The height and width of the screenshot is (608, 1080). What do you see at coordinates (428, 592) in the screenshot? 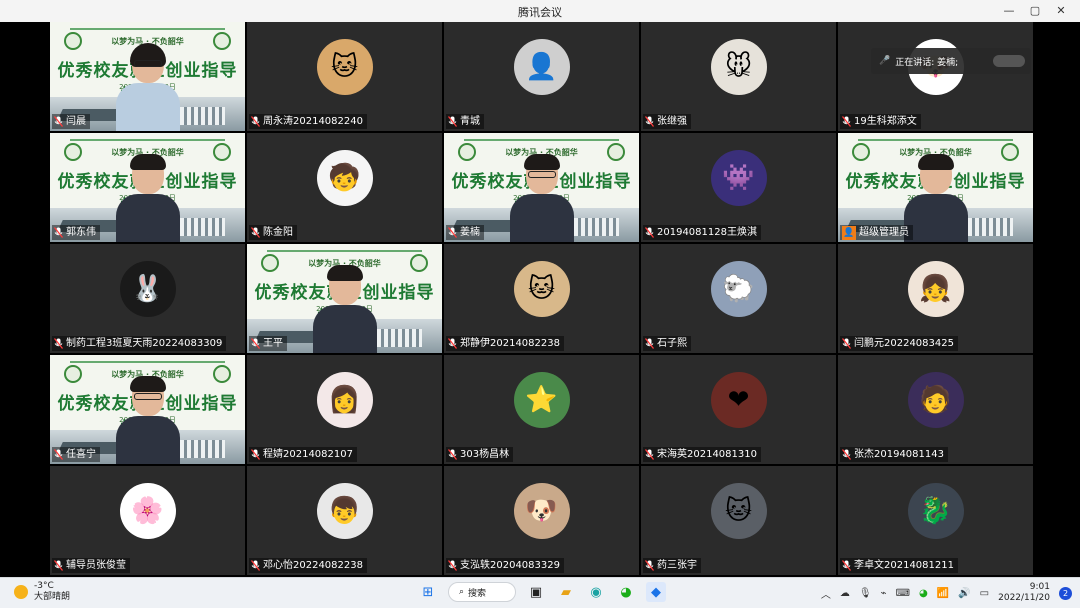
I see `windows-start-icon: ⊞` at bounding box center [428, 592].